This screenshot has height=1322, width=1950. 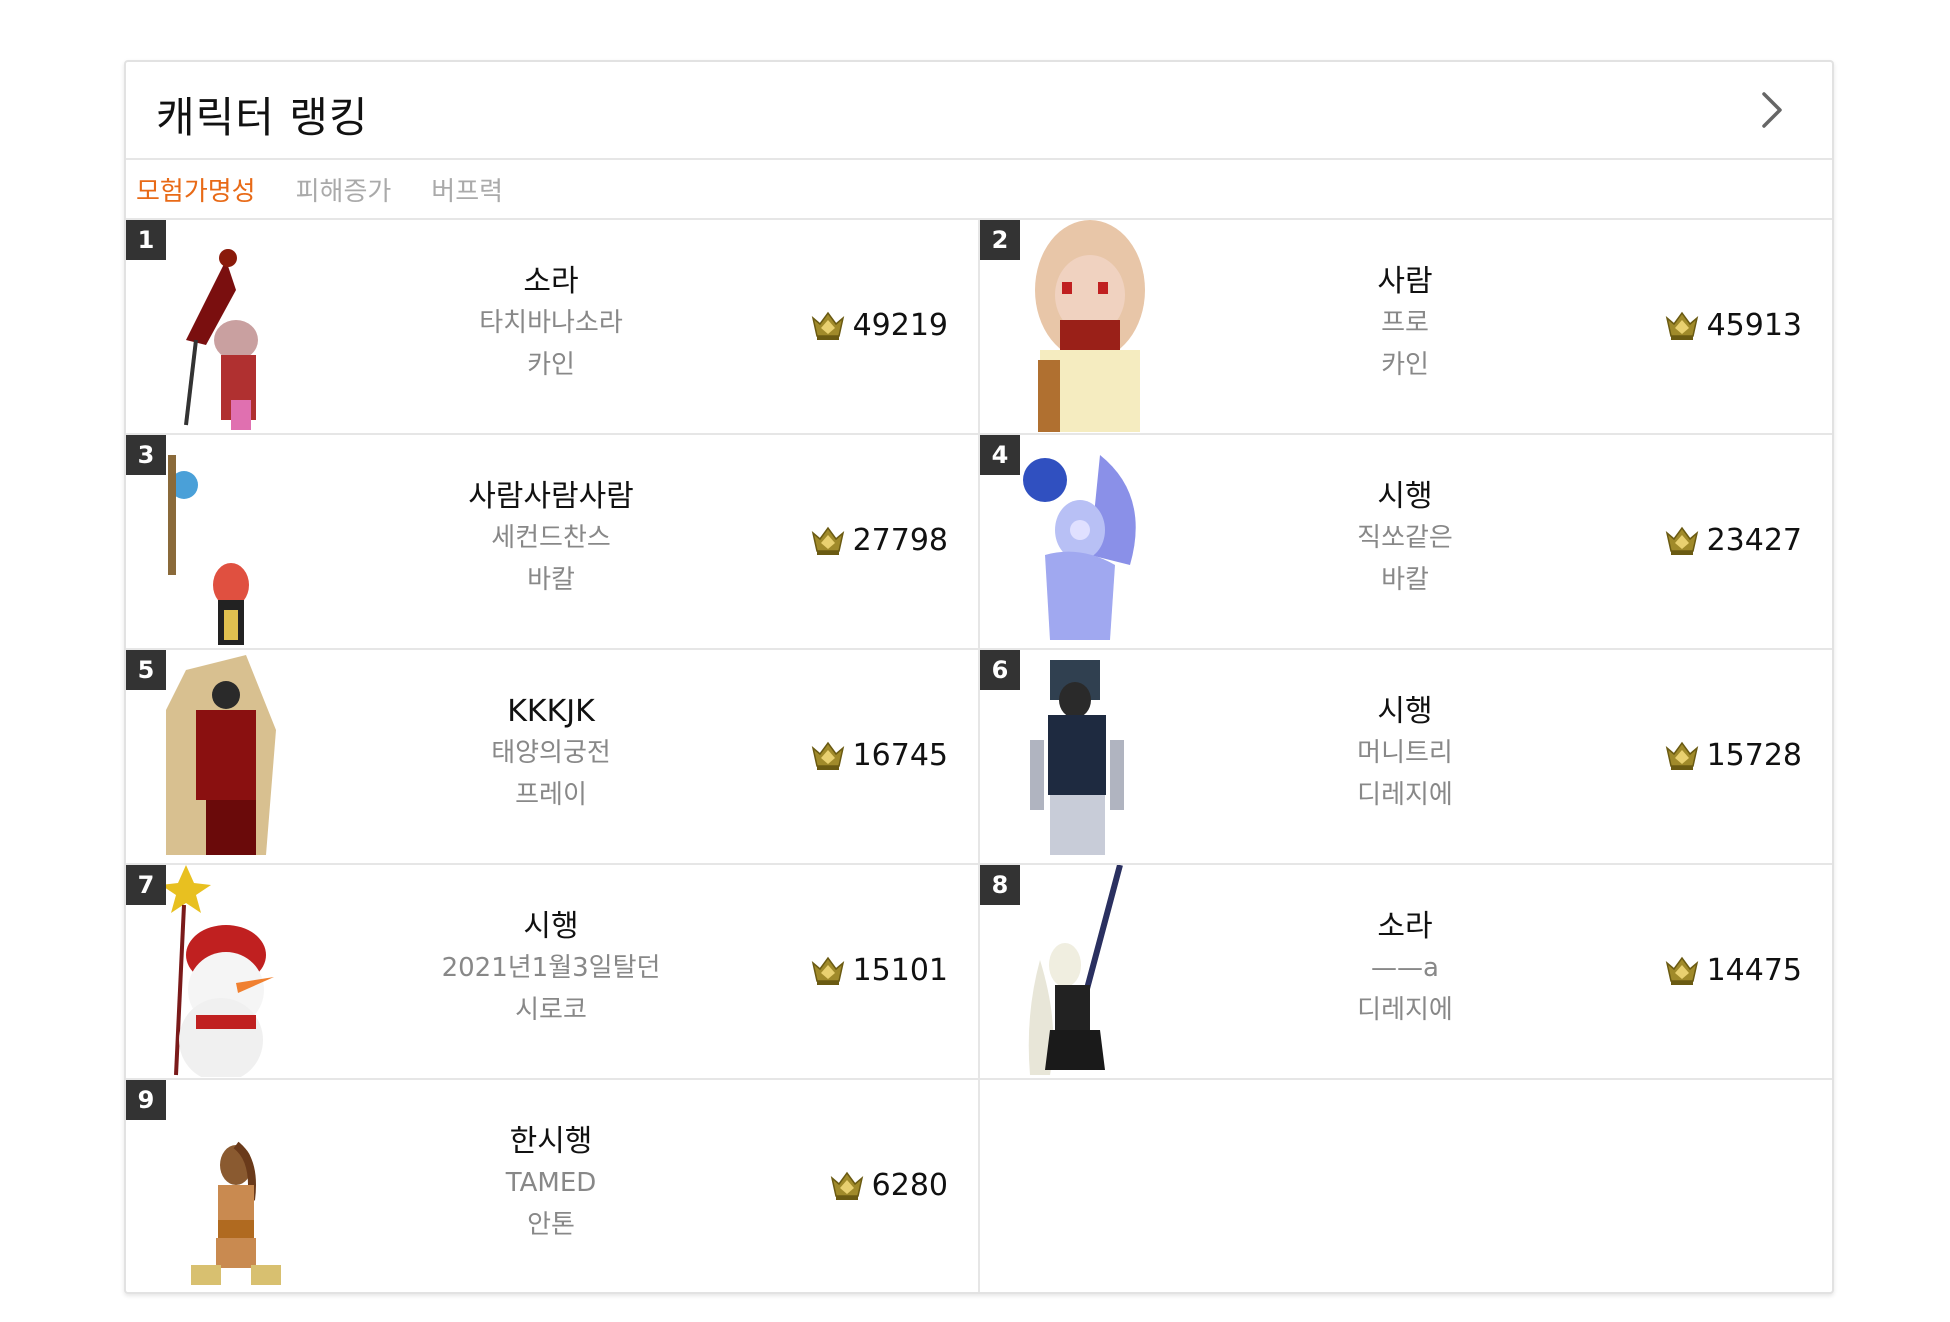 What do you see at coordinates (909, 1185) in the screenshot?
I see `fame-value: 6280` at bounding box center [909, 1185].